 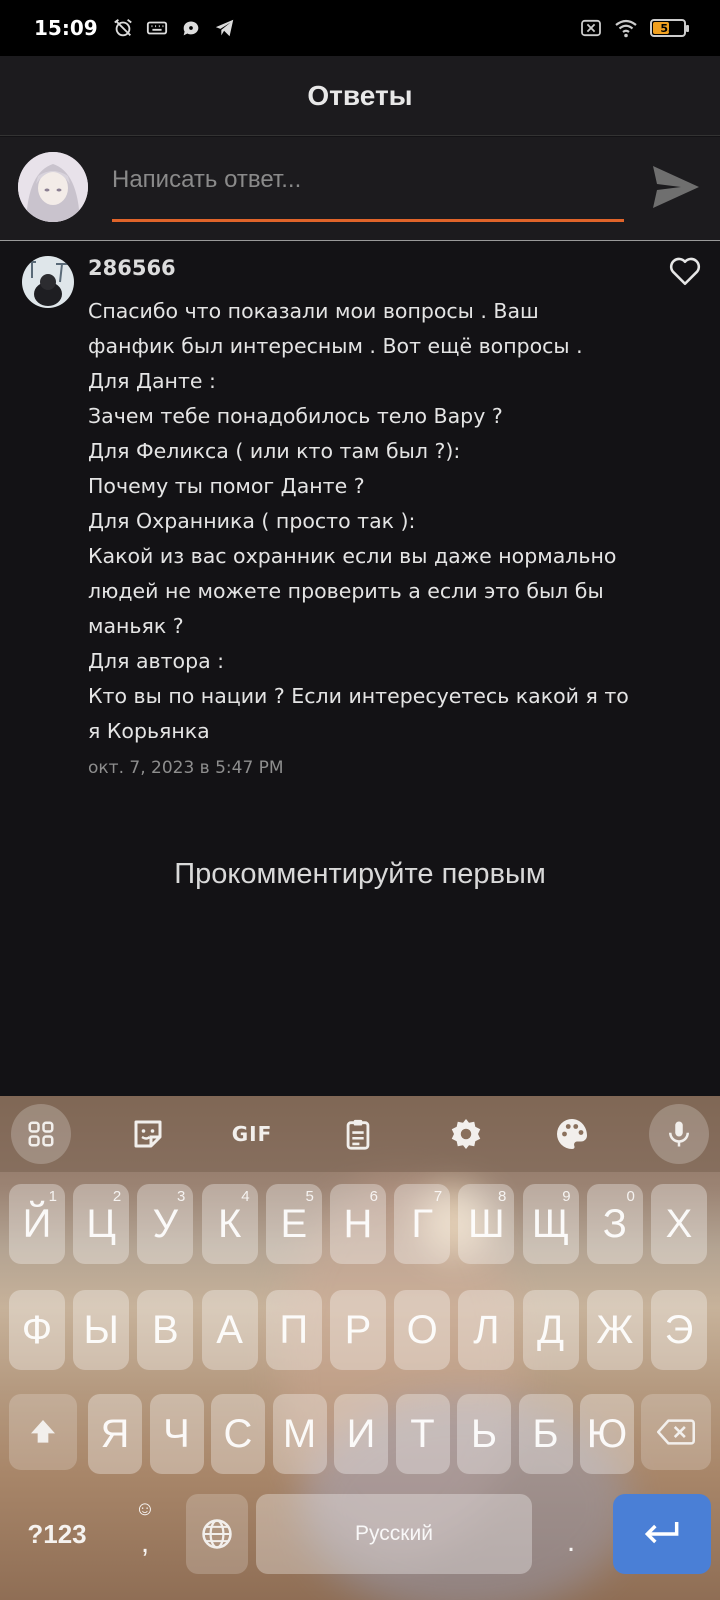 I want to click on key-label: З, so click(x=614, y=1223).